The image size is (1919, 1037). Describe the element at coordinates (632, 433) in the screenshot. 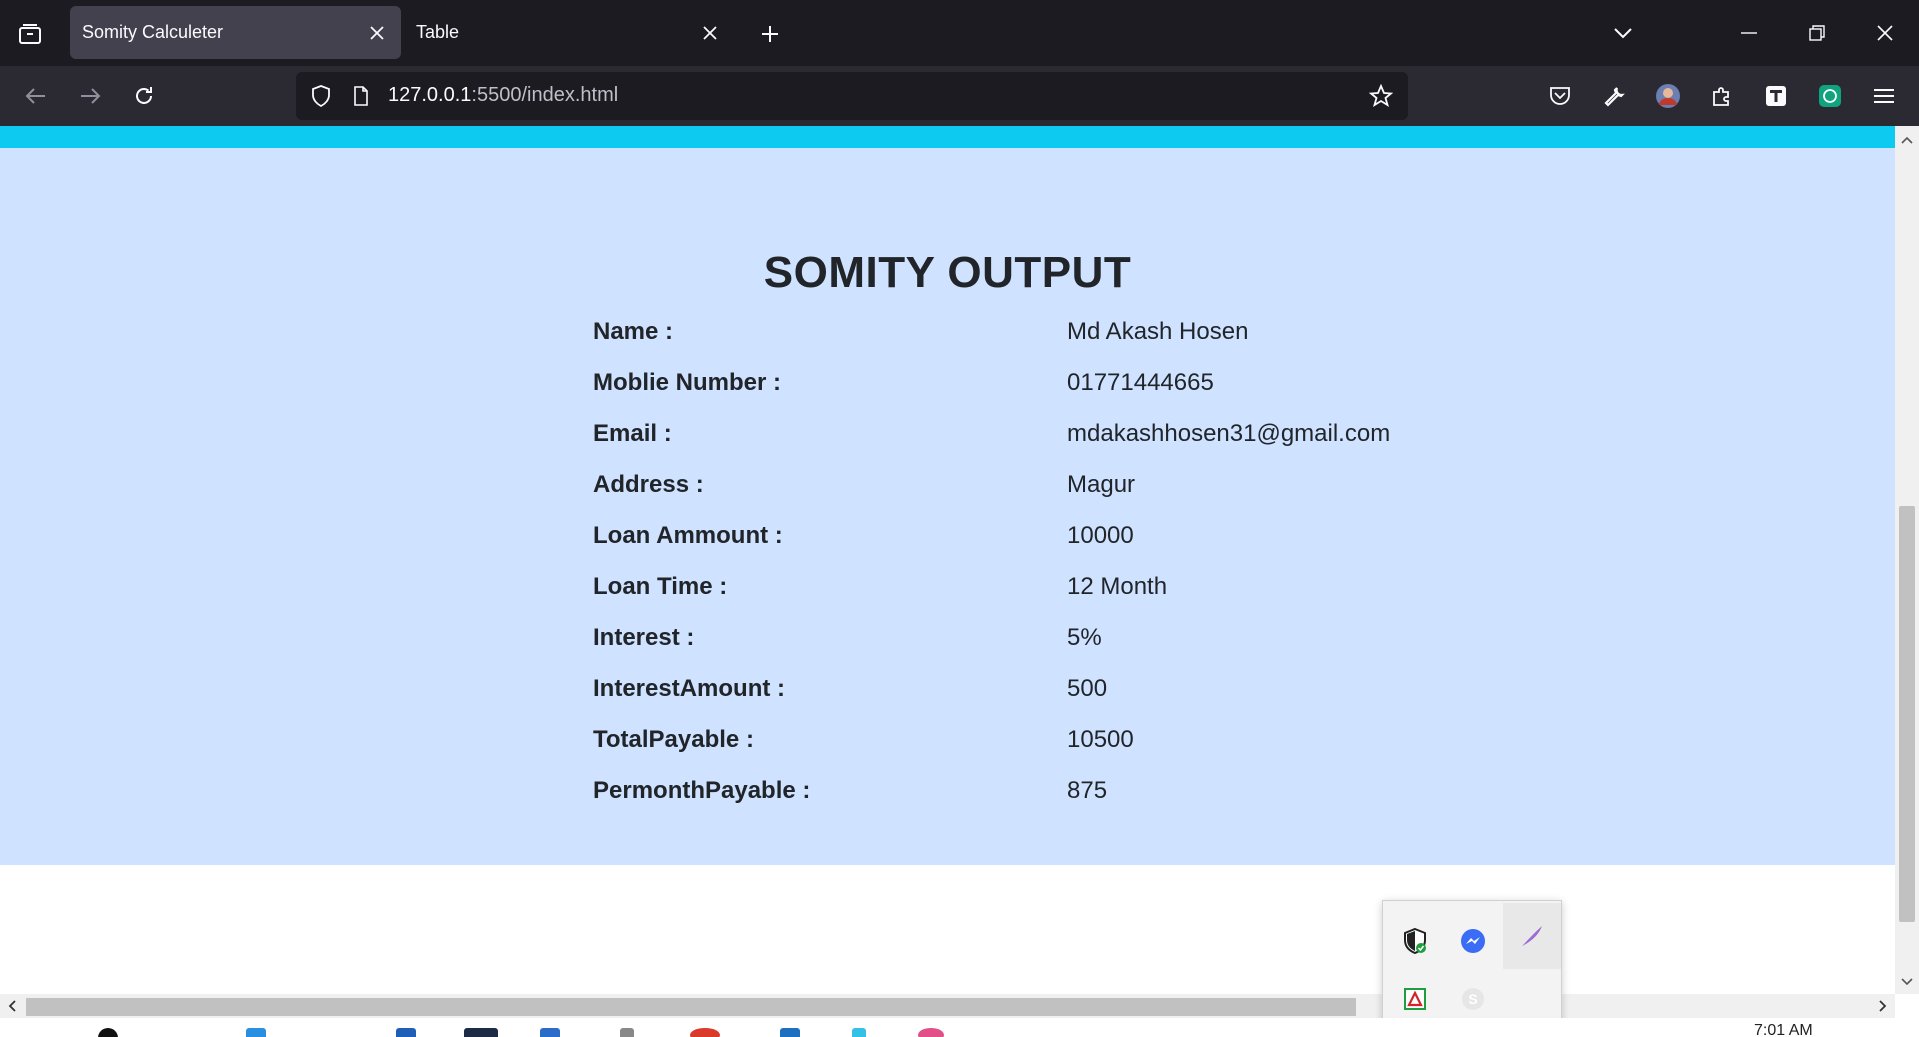

I see `row-label: Email :` at that location.